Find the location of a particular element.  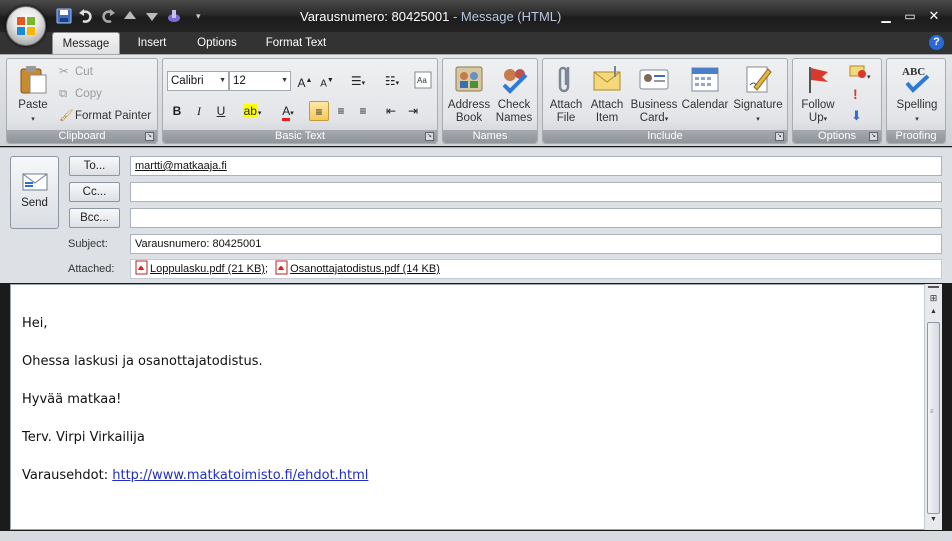

options-dialog-launcher-icon: ↘ is located at coordinates (873, 136).